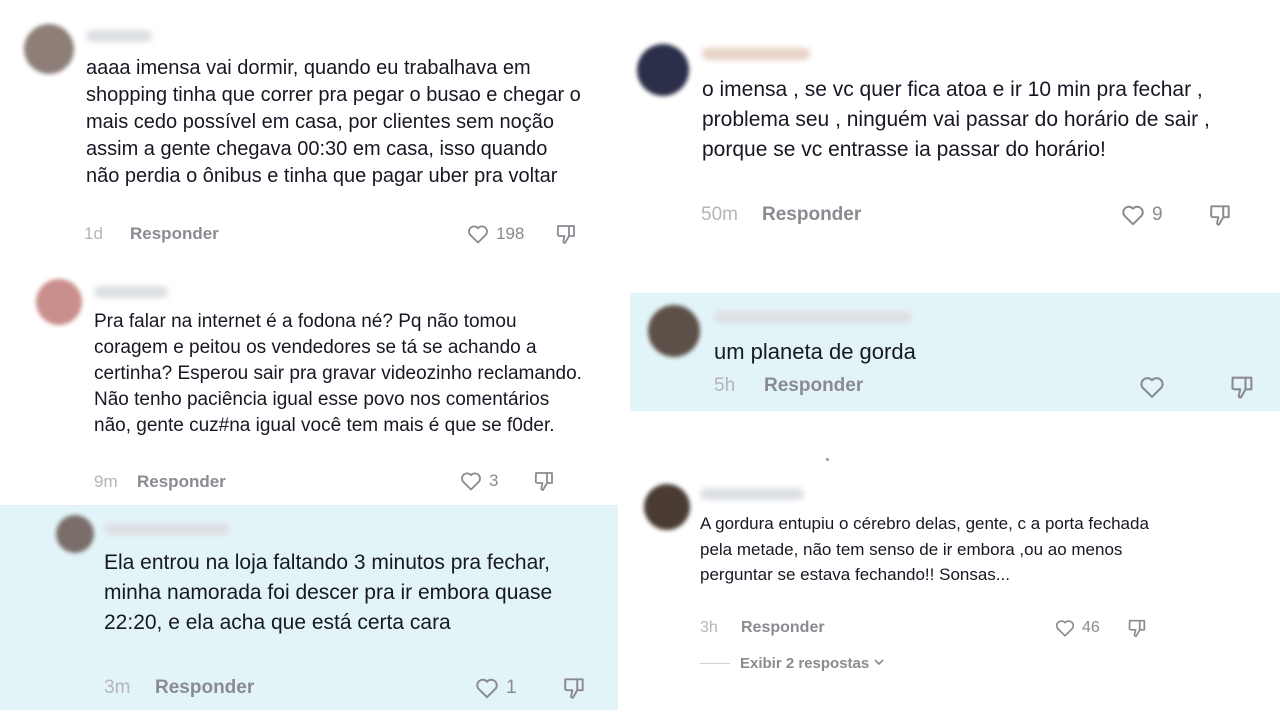 The width and height of the screenshot is (1280, 720). What do you see at coordinates (879, 663) in the screenshot?
I see `chevron-down-icon` at bounding box center [879, 663].